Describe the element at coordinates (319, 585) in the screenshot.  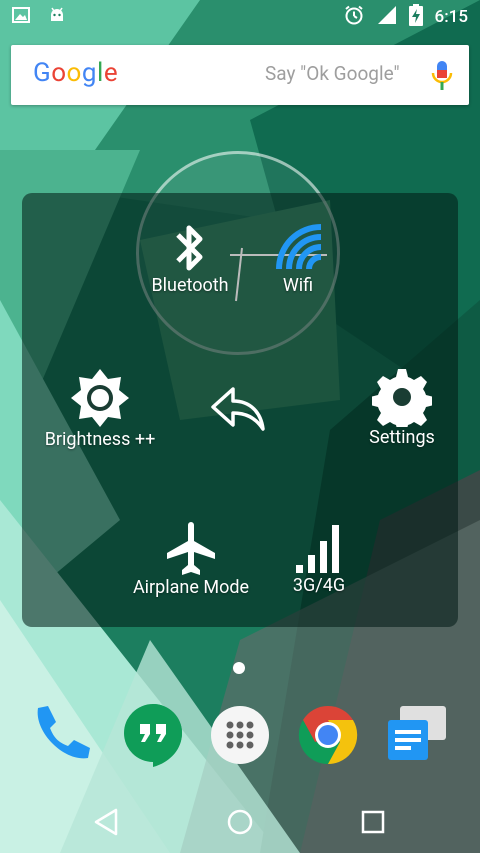
I see `mobile-data-label: 3G/4G` at that location.